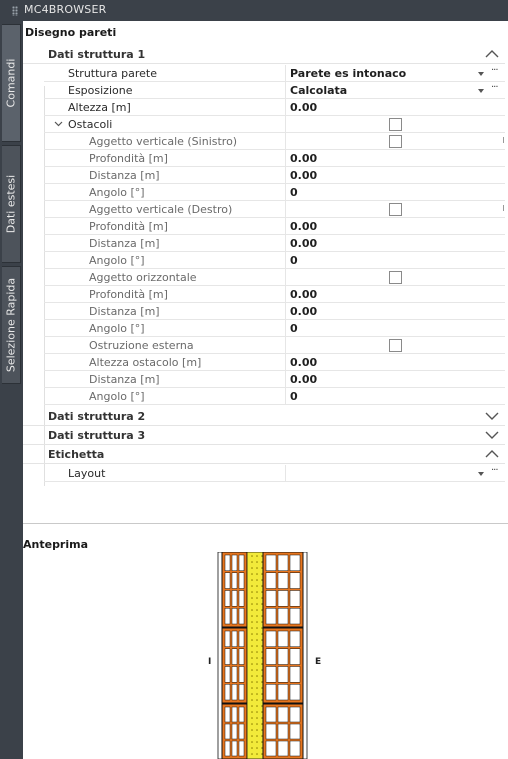 This screenshot has height=759, width=508. What do you see at coordinates (274, 90) in the screenshot?
I see `prop-row-esposizione: Esposizione Calcolata ···` at bounding box center [274, 90].